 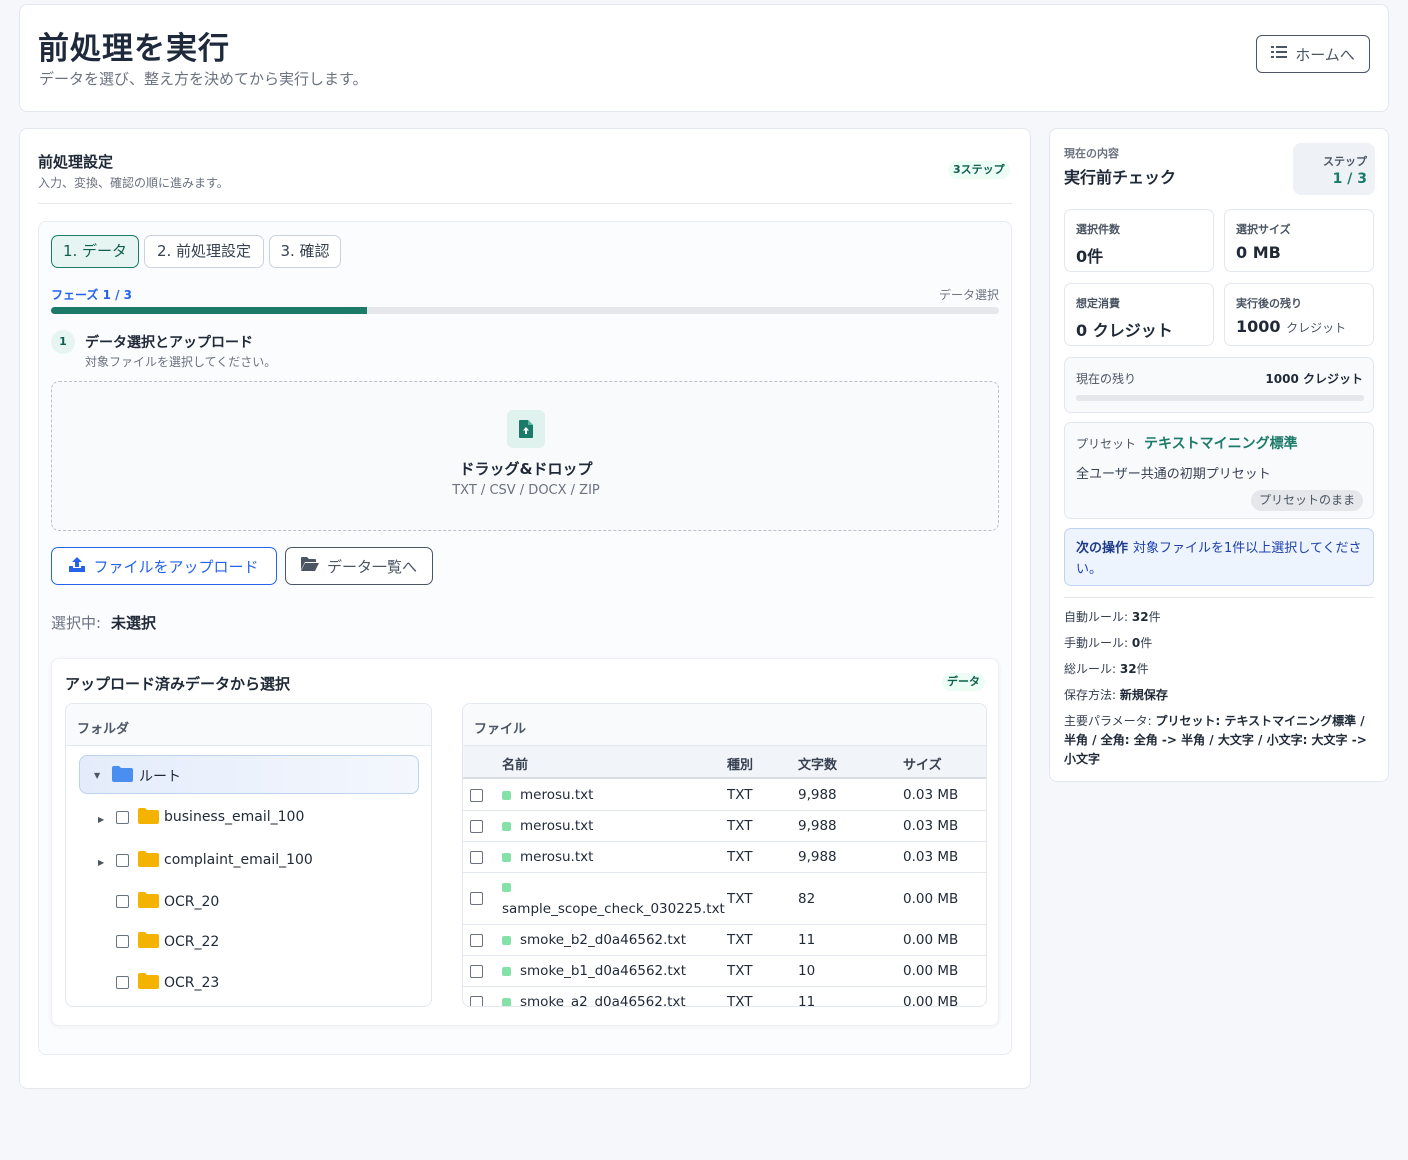 What do you see at coordinates (931, 1000) in the screenshot?
I see `file-size: 0.00 MB` at bounding box center [931, 1000].